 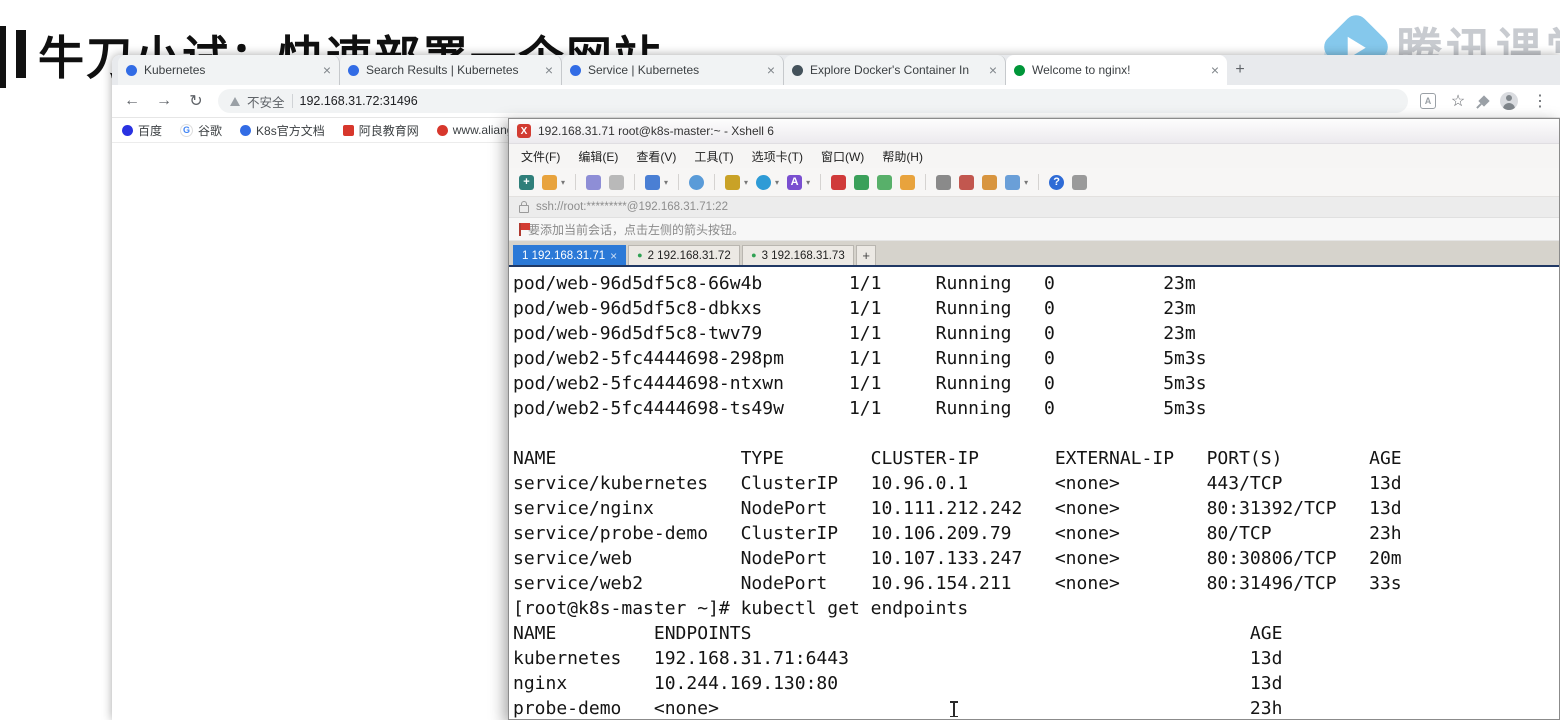 I want to click on menu-tools: 工具(T), so click(x=713, y=156).